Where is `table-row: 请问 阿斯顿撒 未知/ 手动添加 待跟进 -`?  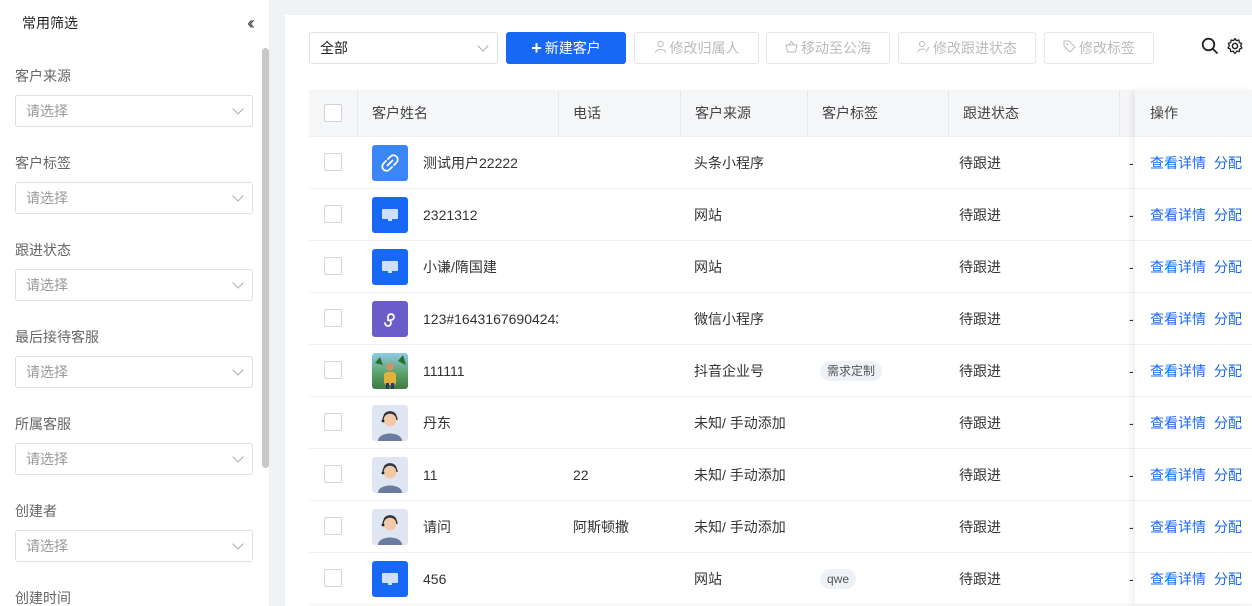
table-row: 请问 阿斯顿撒 未知/ 手动添加 待跟进 - is located at coordinates (780, 527).